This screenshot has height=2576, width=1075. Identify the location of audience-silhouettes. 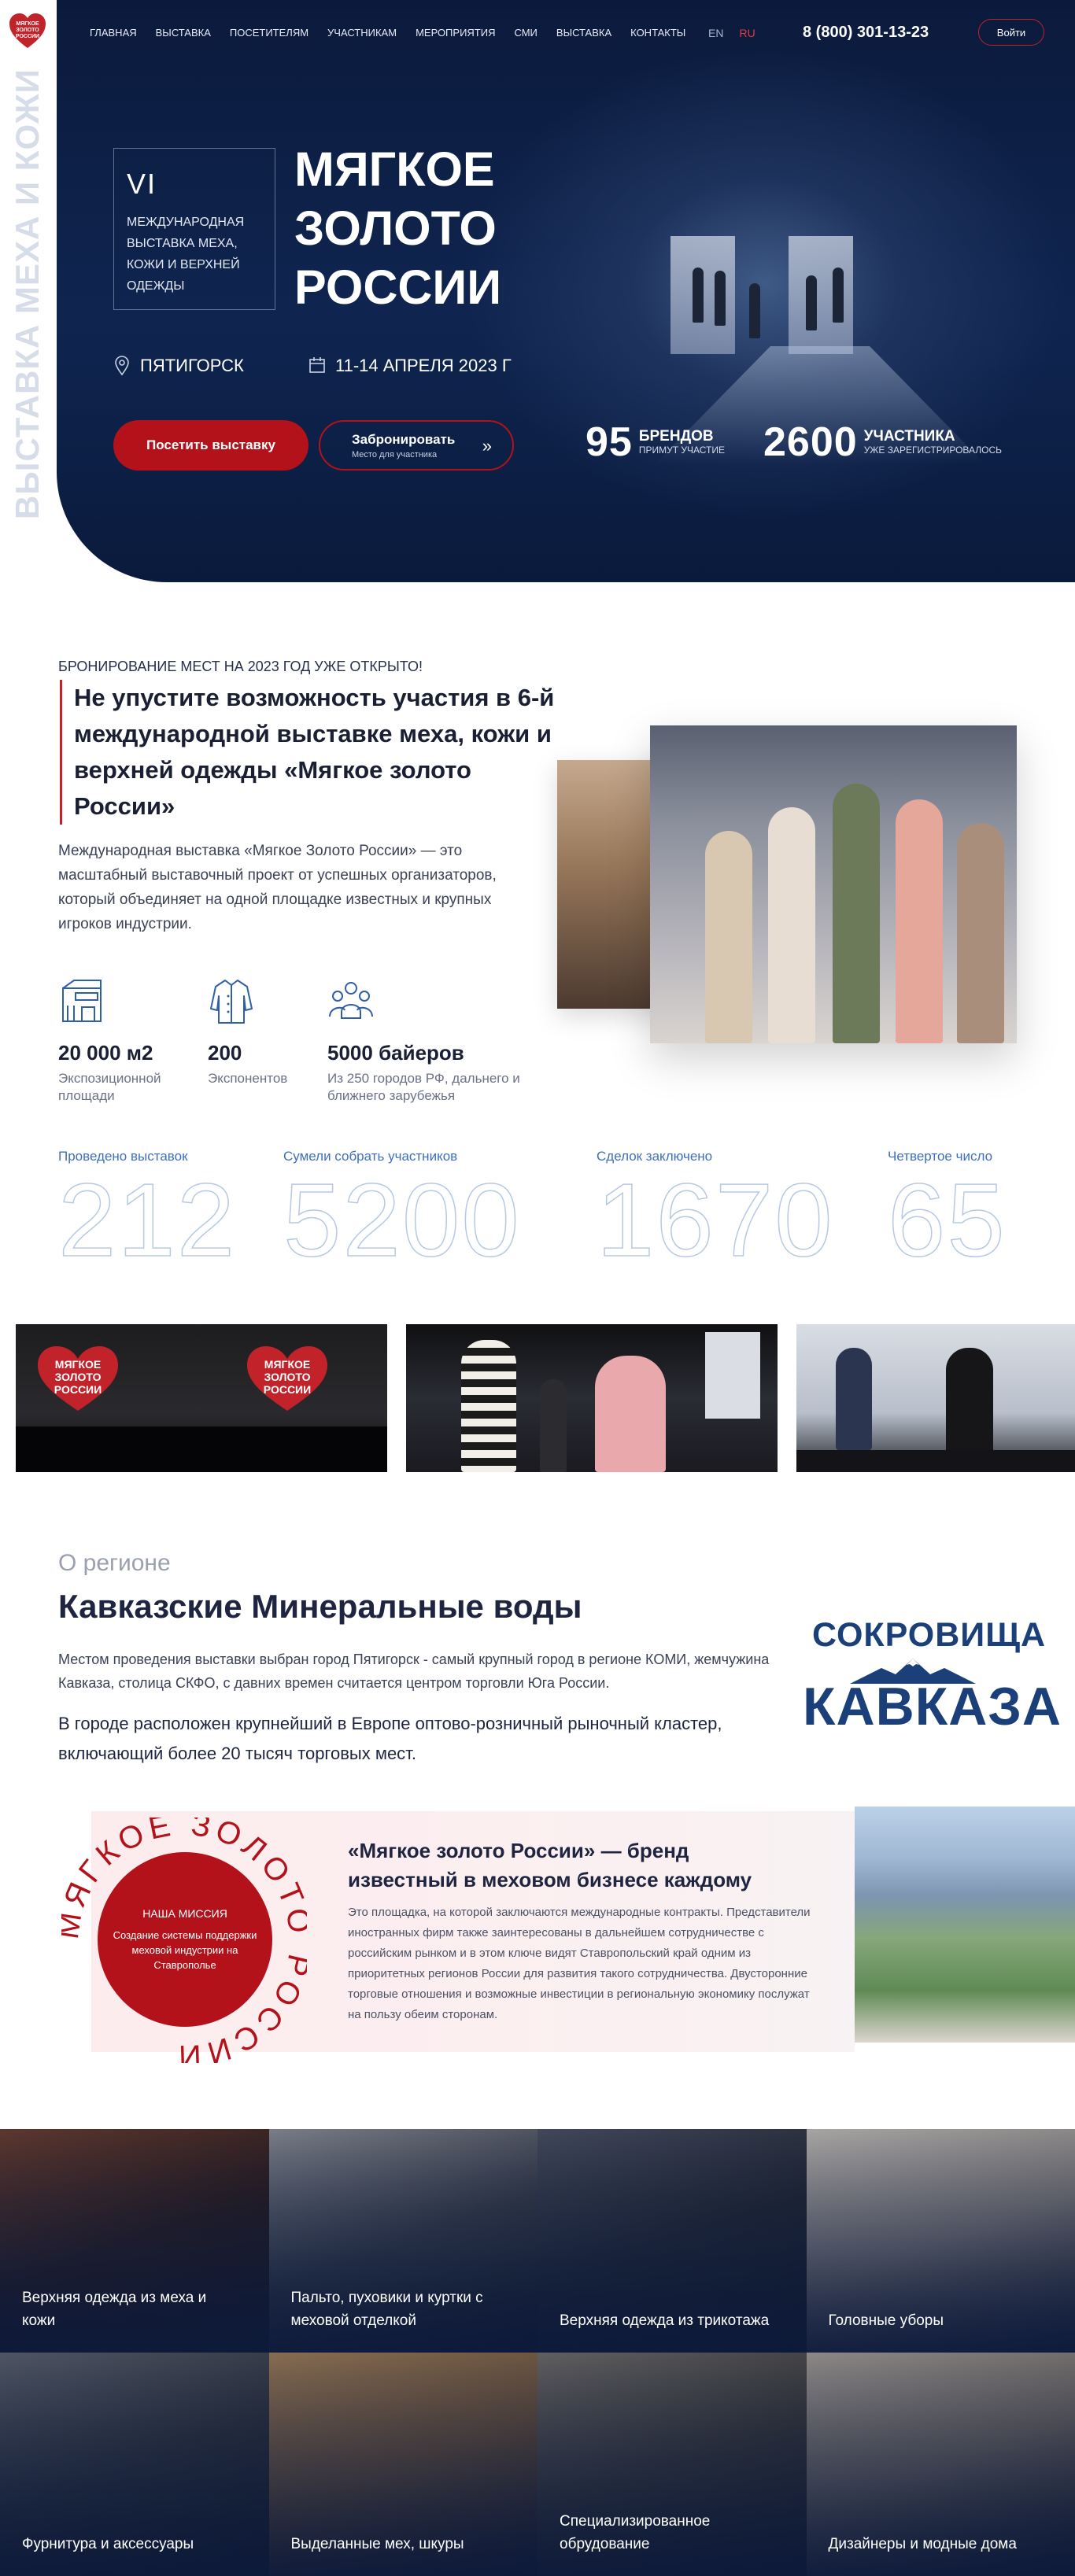
(201, 1449).